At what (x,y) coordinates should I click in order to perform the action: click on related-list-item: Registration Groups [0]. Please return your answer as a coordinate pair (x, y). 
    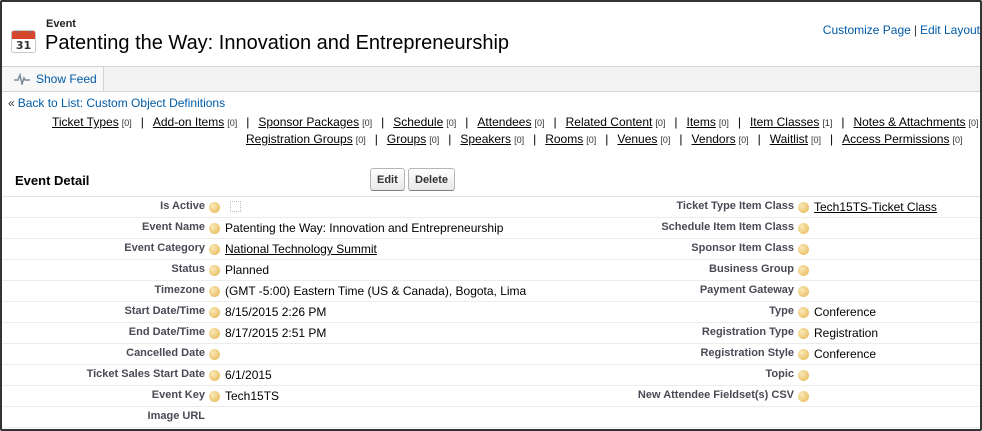
    Looking at the image, I should click on (306, 139).